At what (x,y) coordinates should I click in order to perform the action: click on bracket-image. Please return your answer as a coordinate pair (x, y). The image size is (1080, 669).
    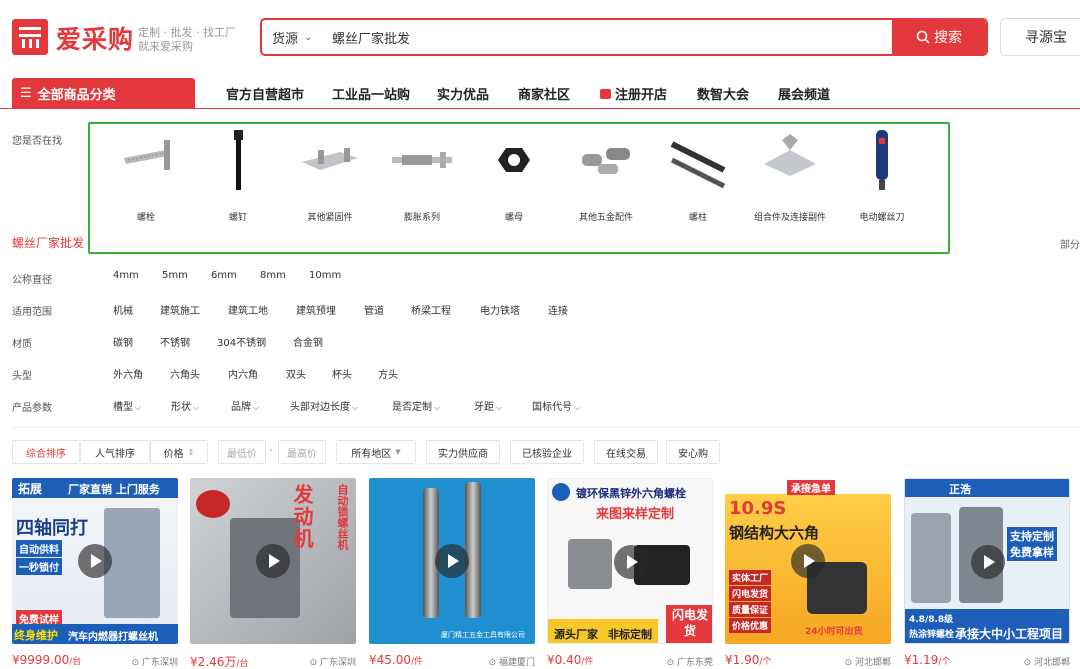
    Looking at the image, I should click on (330, 159).